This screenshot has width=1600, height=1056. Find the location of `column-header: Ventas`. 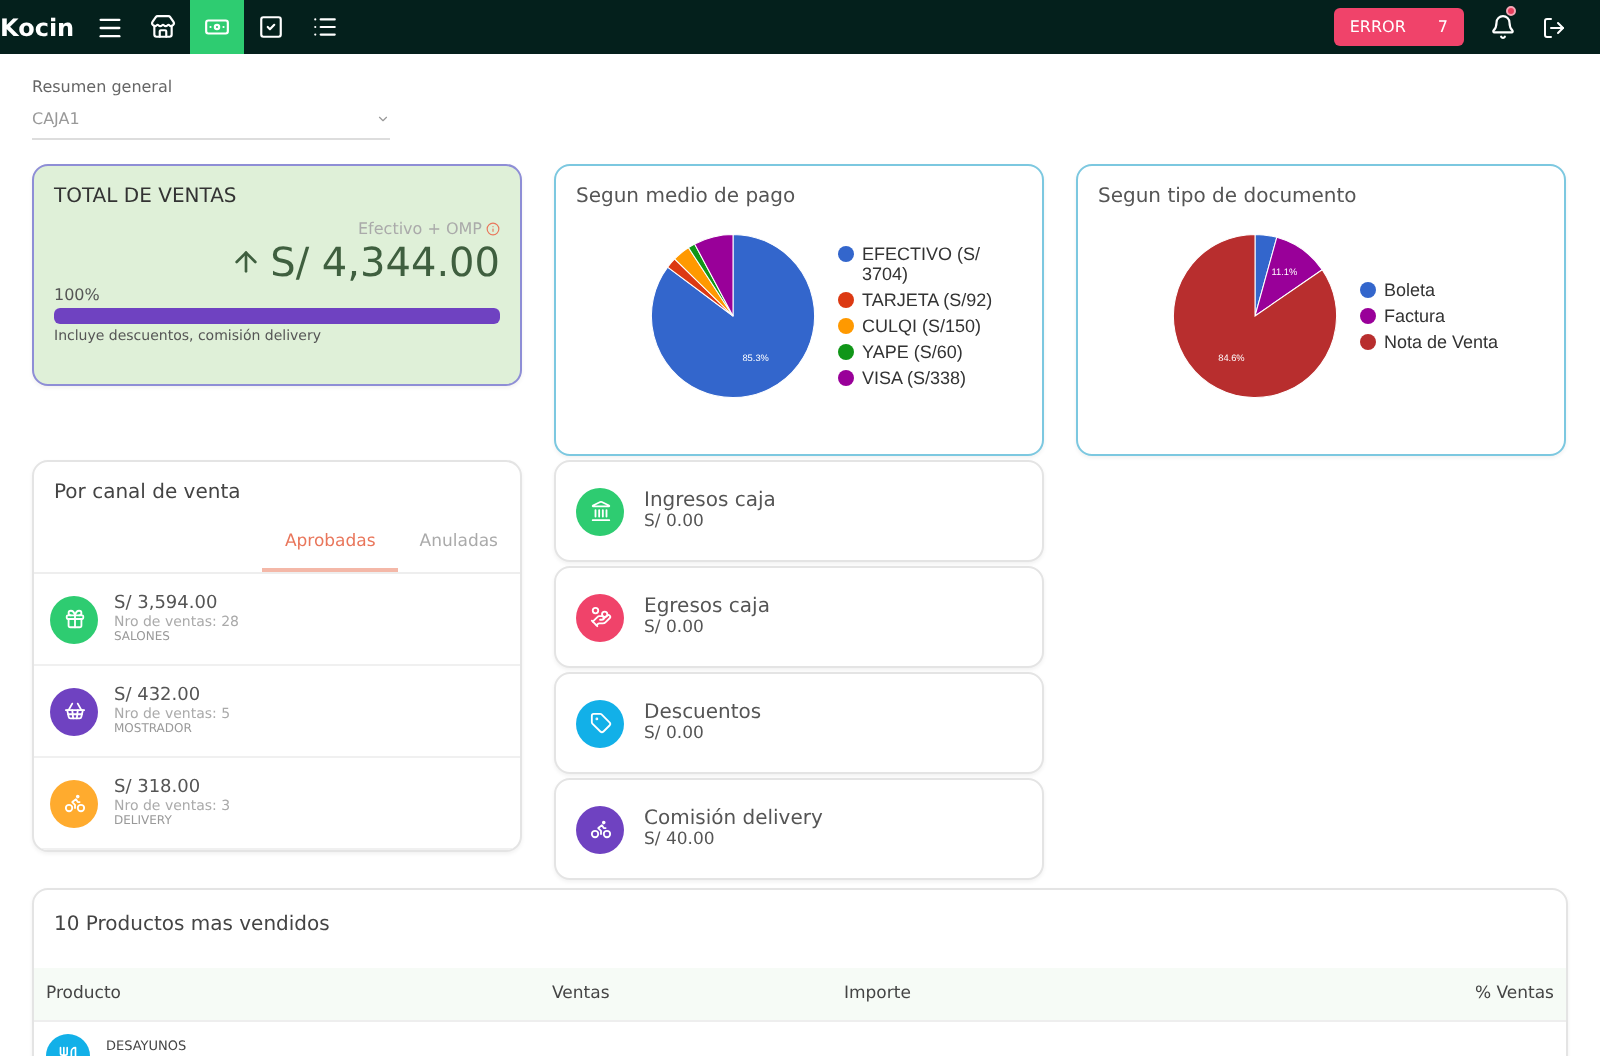

column-header: Ventas is located at coordinates (686, 995).